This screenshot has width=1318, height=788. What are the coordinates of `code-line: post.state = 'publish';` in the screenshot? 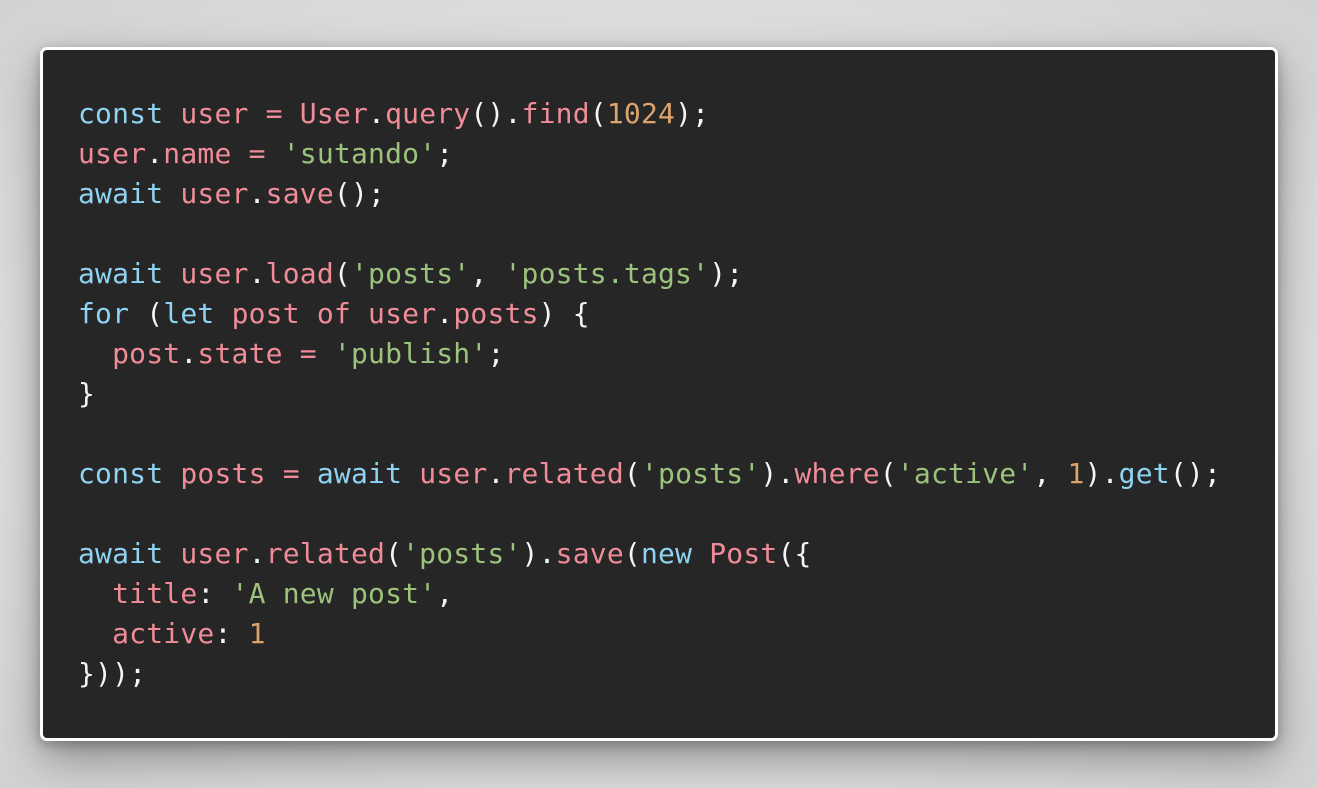 It's located at (649, 354).